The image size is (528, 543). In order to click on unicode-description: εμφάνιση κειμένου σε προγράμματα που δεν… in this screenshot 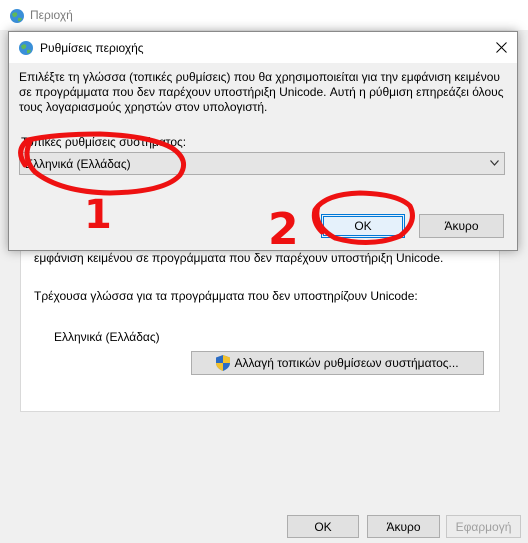, I will do `click(239, 258)`.